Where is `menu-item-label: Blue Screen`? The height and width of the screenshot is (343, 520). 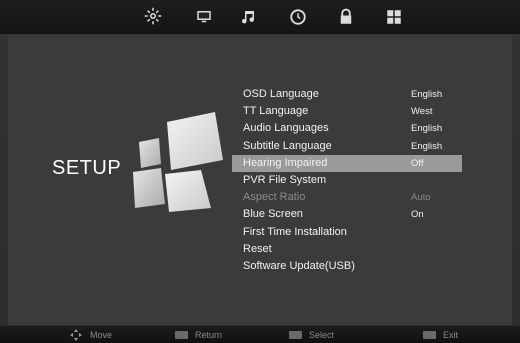
menu-item-label: Blue Screen is located at coordinates (273, 214).